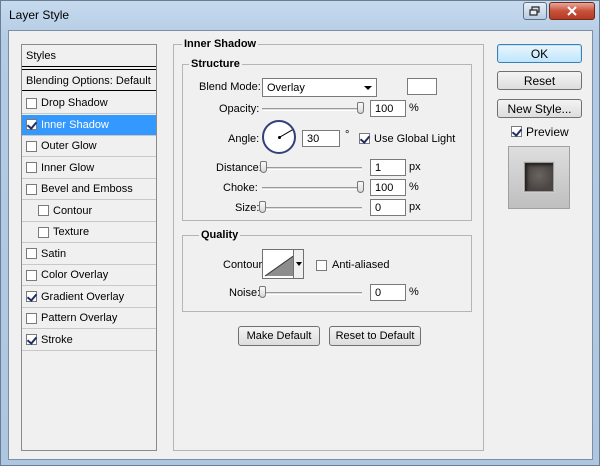 This screenshot has width=600, height=466. Describe the element at coordinates (73, 210) in the screenshot. I see `style-item-label: Contour` at that location.